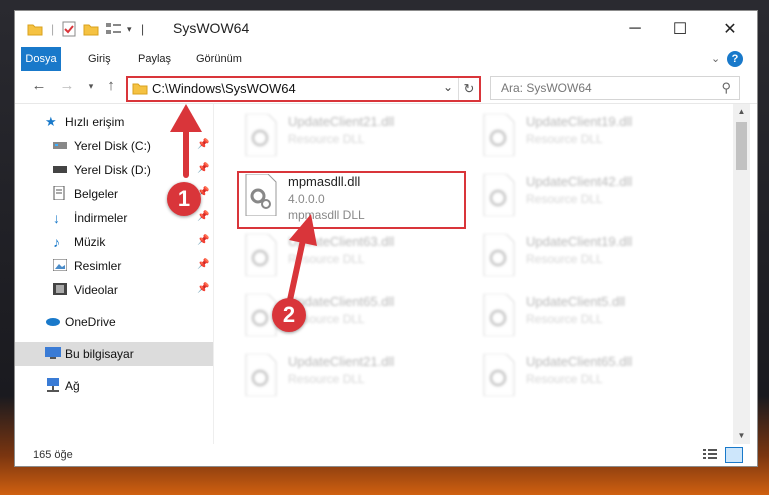  I want to click on highlight-box-file, so click(351, 200).